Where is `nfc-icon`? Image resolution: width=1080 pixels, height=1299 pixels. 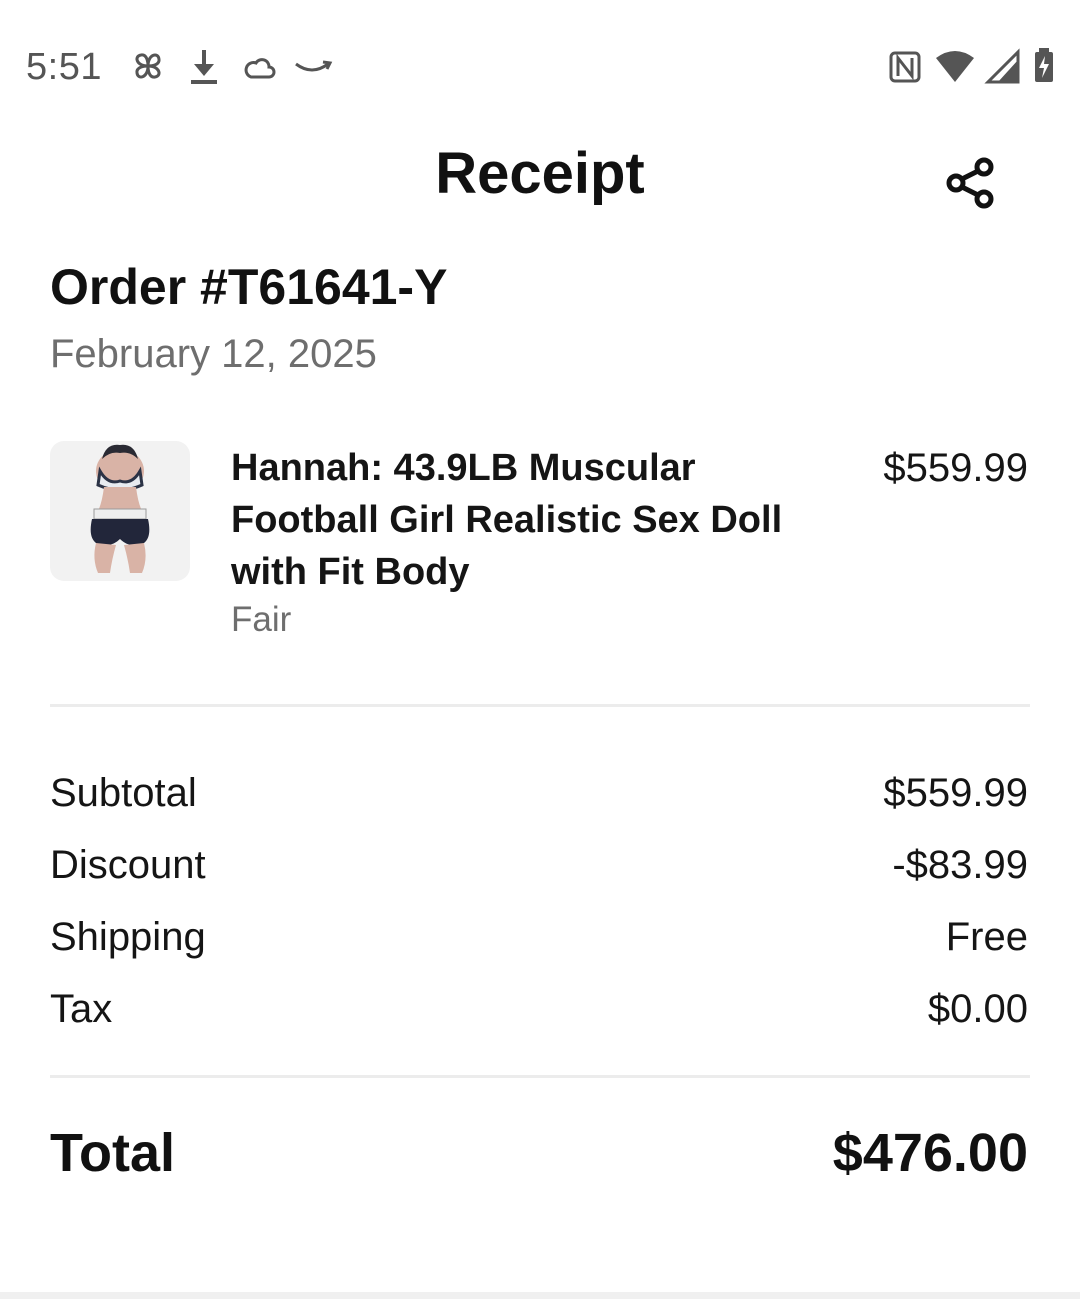
nfc-icon is located at coordinates (905, 66).